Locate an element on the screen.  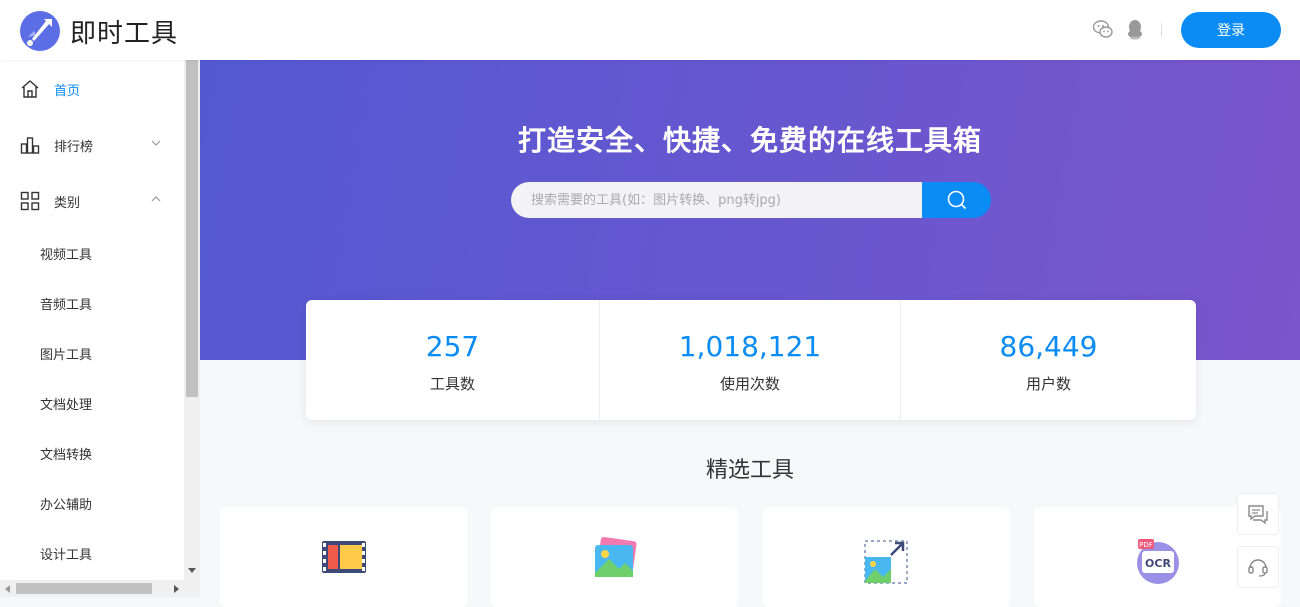
sidebar-vertical-scrollbar is located at coordinates (192, 320).